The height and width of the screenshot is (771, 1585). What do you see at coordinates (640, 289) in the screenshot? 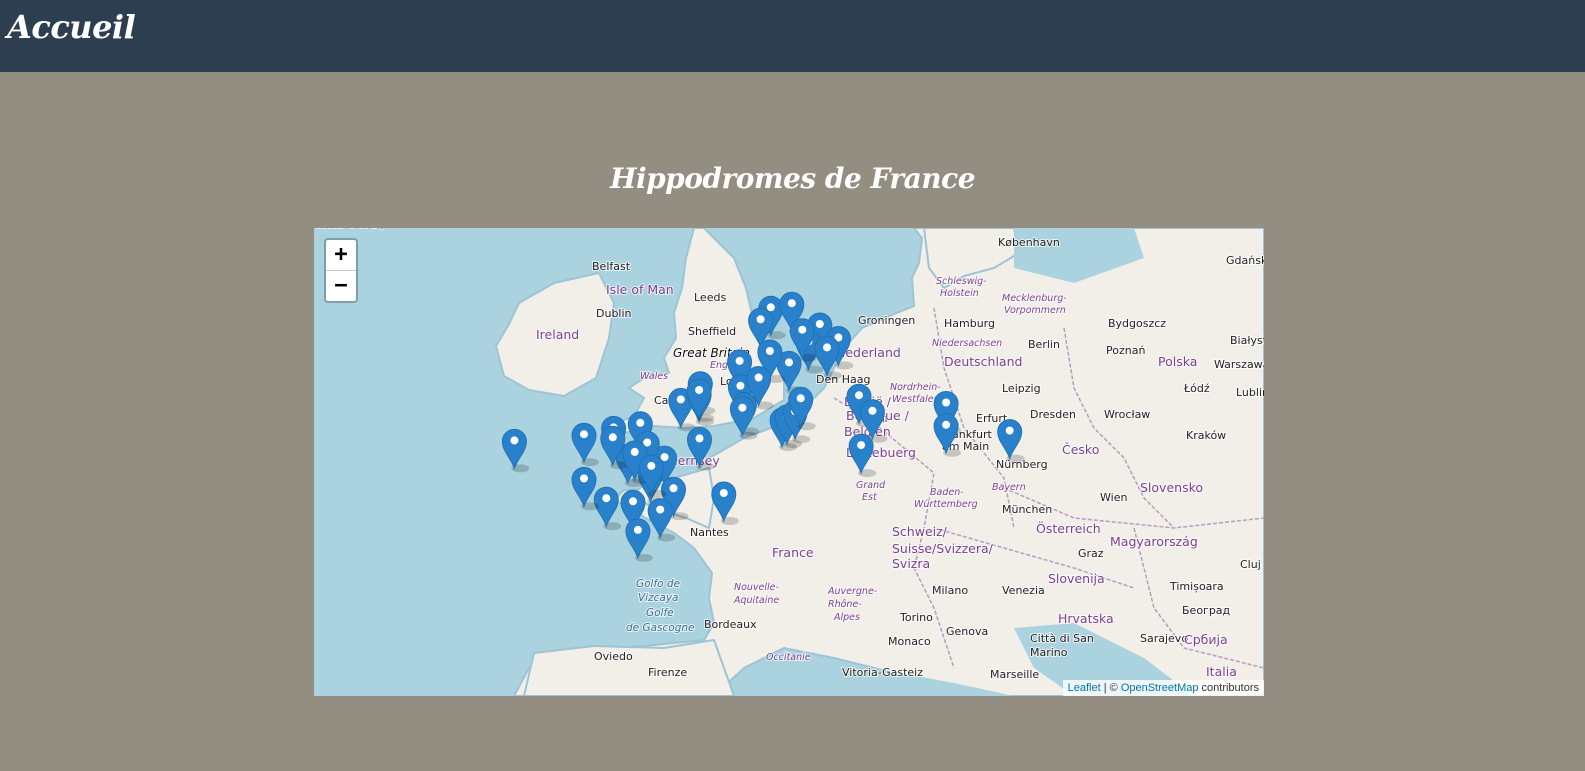
I see `place-label: Isle of Man` at bounding box center [640, 289].